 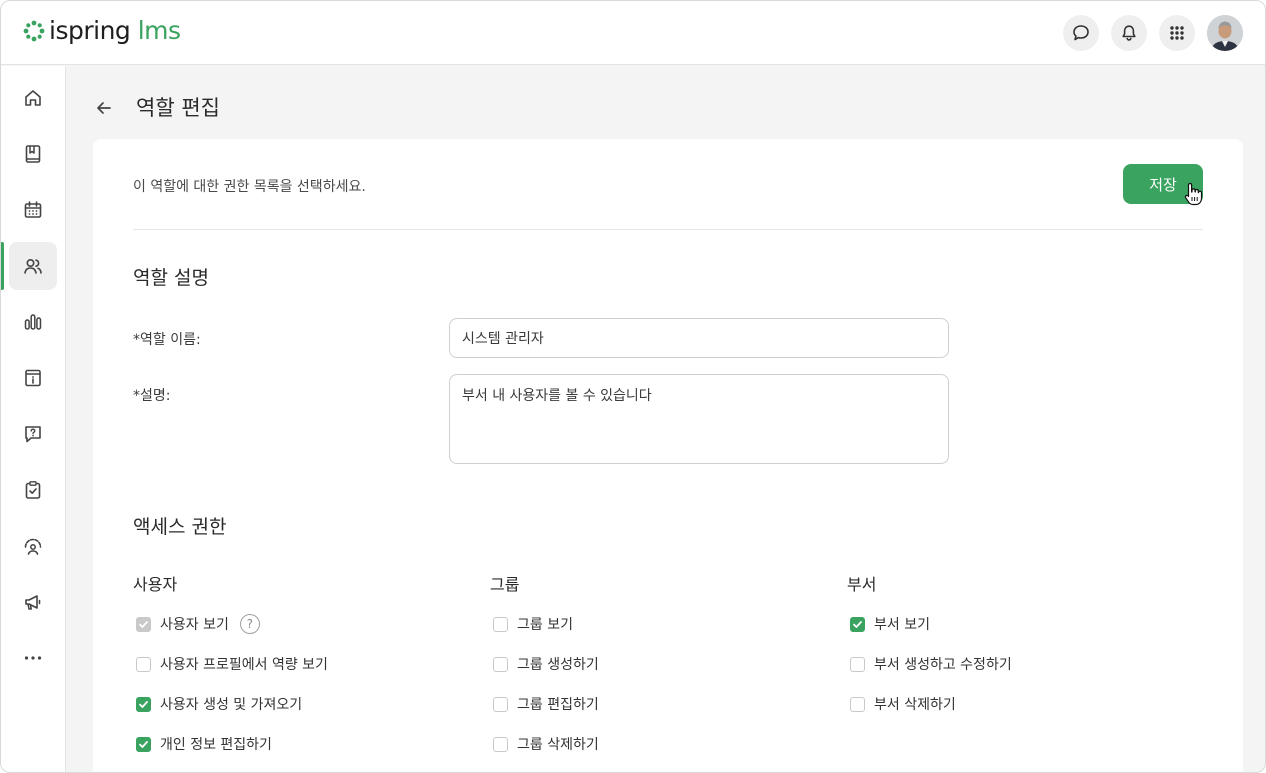 What do you see at coordinates (249, 624) in the screenshot?
I see `help-icon: ?` at bounding box center [249, 624].